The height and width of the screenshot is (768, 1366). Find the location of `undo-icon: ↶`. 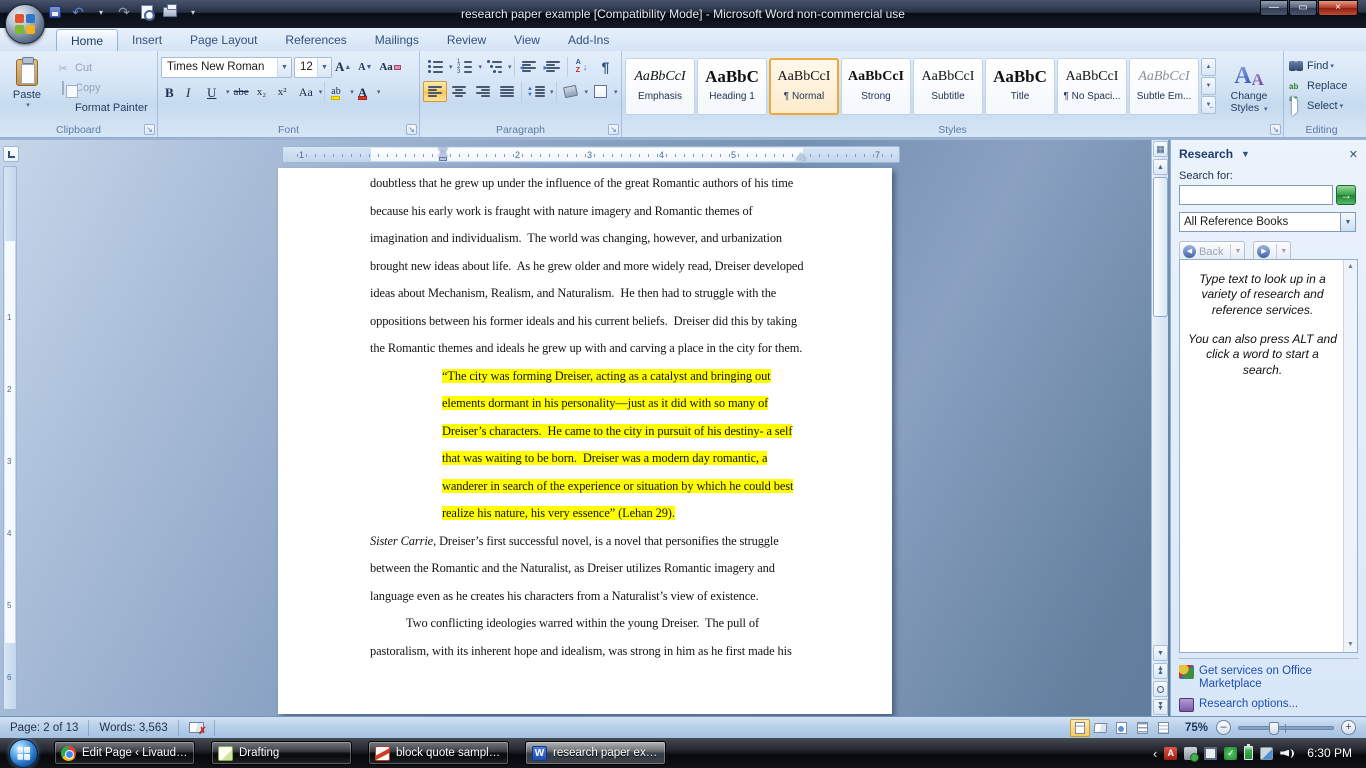

undo-icon: ↶ is located at coordinates (78, 12).